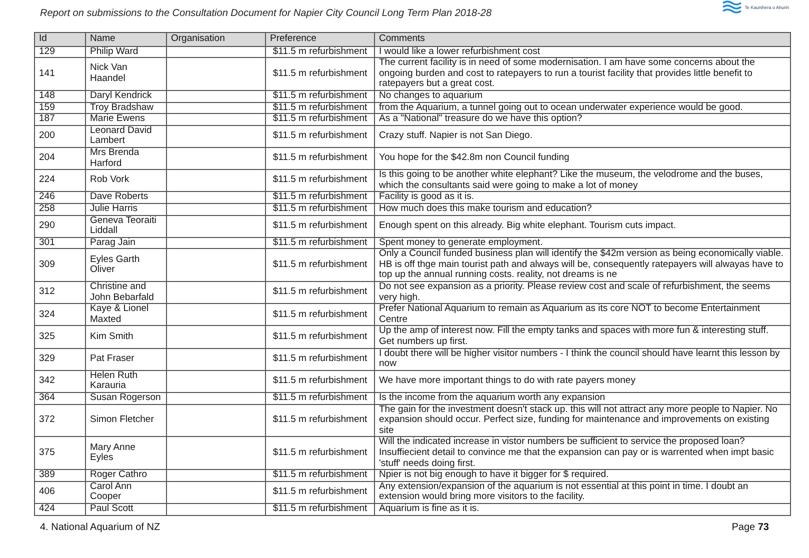 This screenshot has width=809, height=558. I want to click on table-cell: Carol Ann Cooper, so click(126, 492).